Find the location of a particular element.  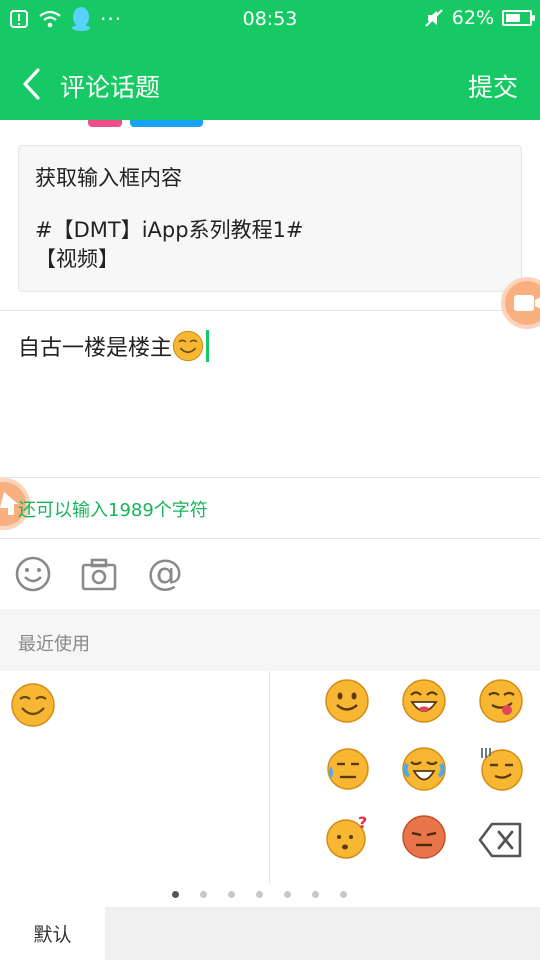

emoji-smile is located at coordinates (347, 701).